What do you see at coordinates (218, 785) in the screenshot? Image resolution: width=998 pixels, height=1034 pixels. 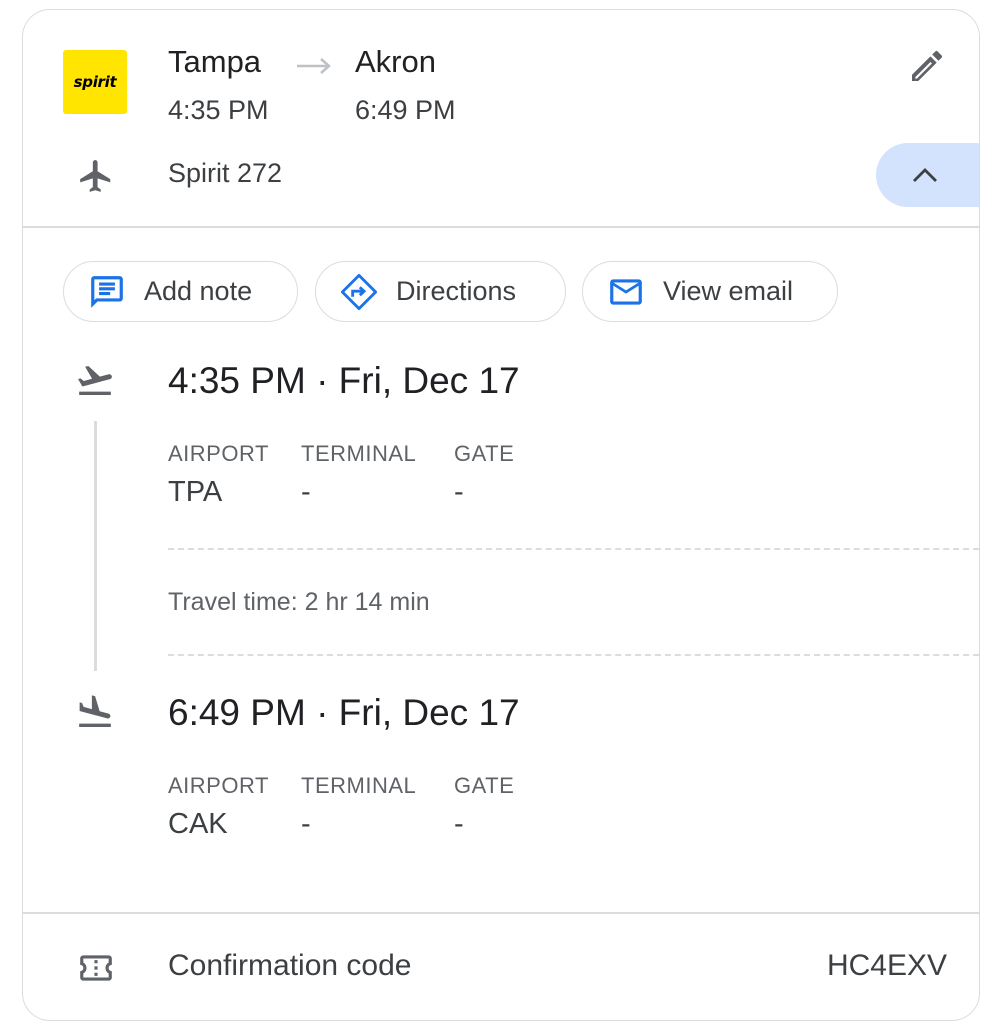 I see `arrival-airport-label: AIRPORT` at bounding box center [218, 785].